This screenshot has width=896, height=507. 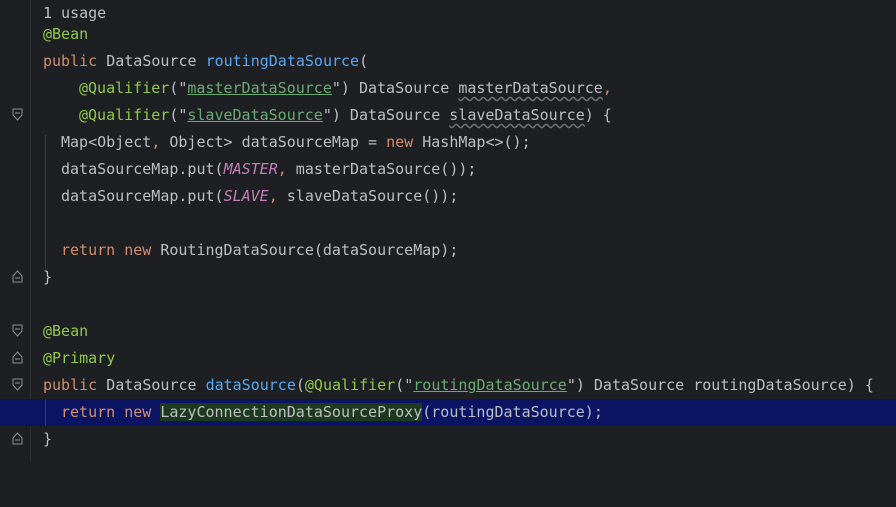 What do you see at coordinates (448, 358) in the screenshot?
I see `code-line: @Primary` at bounding box center [448, 358].